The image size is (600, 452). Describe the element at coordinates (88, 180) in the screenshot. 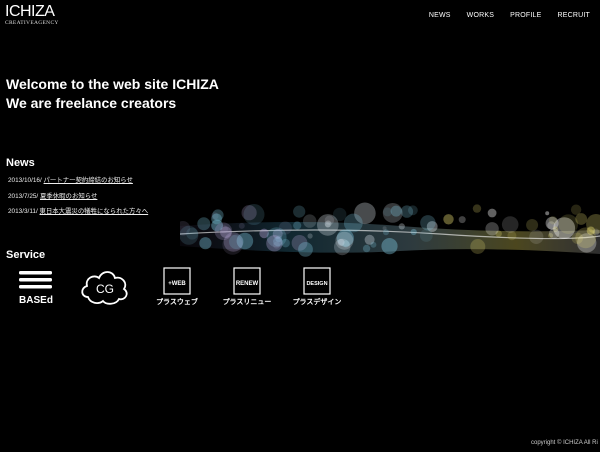

I see `news-link: パートナー契約締結のお知らせ` at that location.